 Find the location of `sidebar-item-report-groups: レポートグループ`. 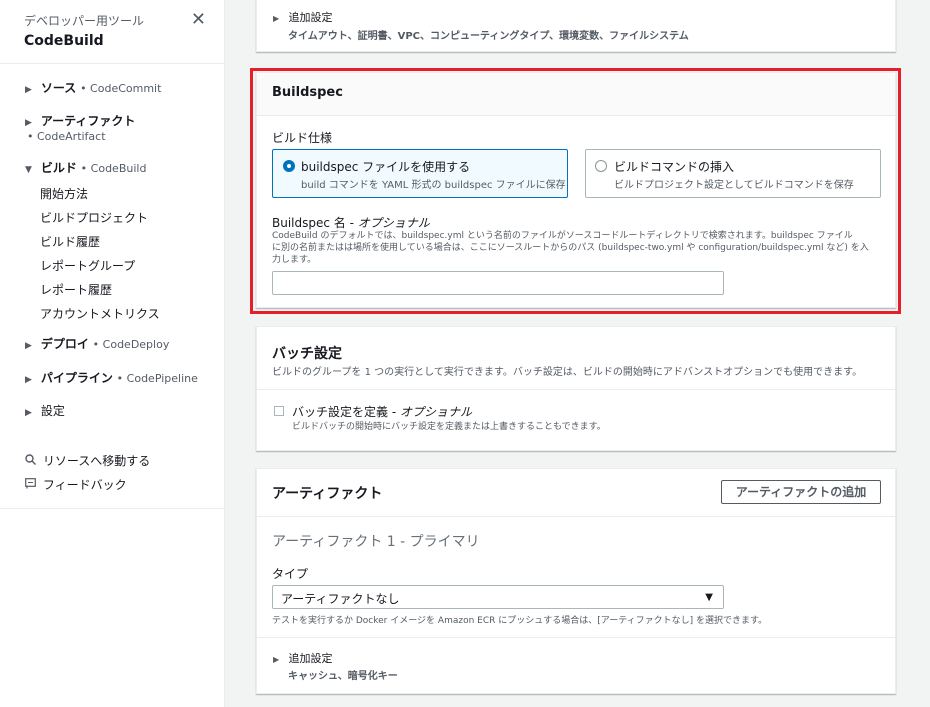

sidebar-item-report-groups: レポートグループ is located at coordinates (87, 265).